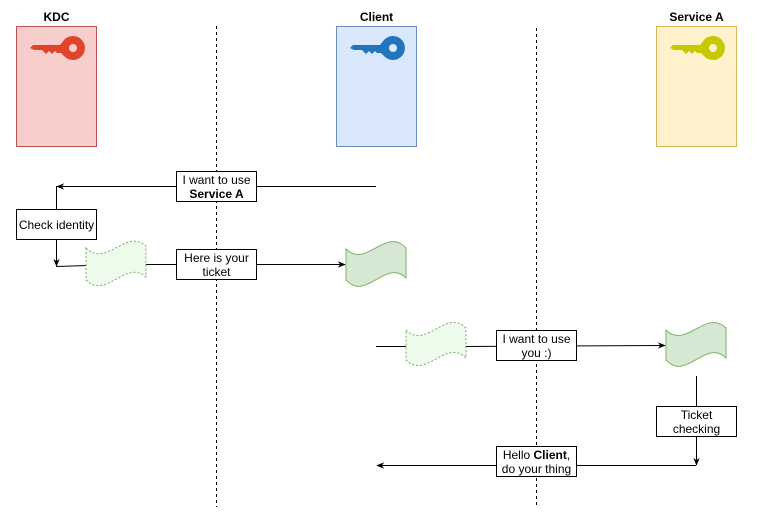 This screenshot has height=517, width=765. I want to click on ticket-checking-line2: checking, so click(696, 428).